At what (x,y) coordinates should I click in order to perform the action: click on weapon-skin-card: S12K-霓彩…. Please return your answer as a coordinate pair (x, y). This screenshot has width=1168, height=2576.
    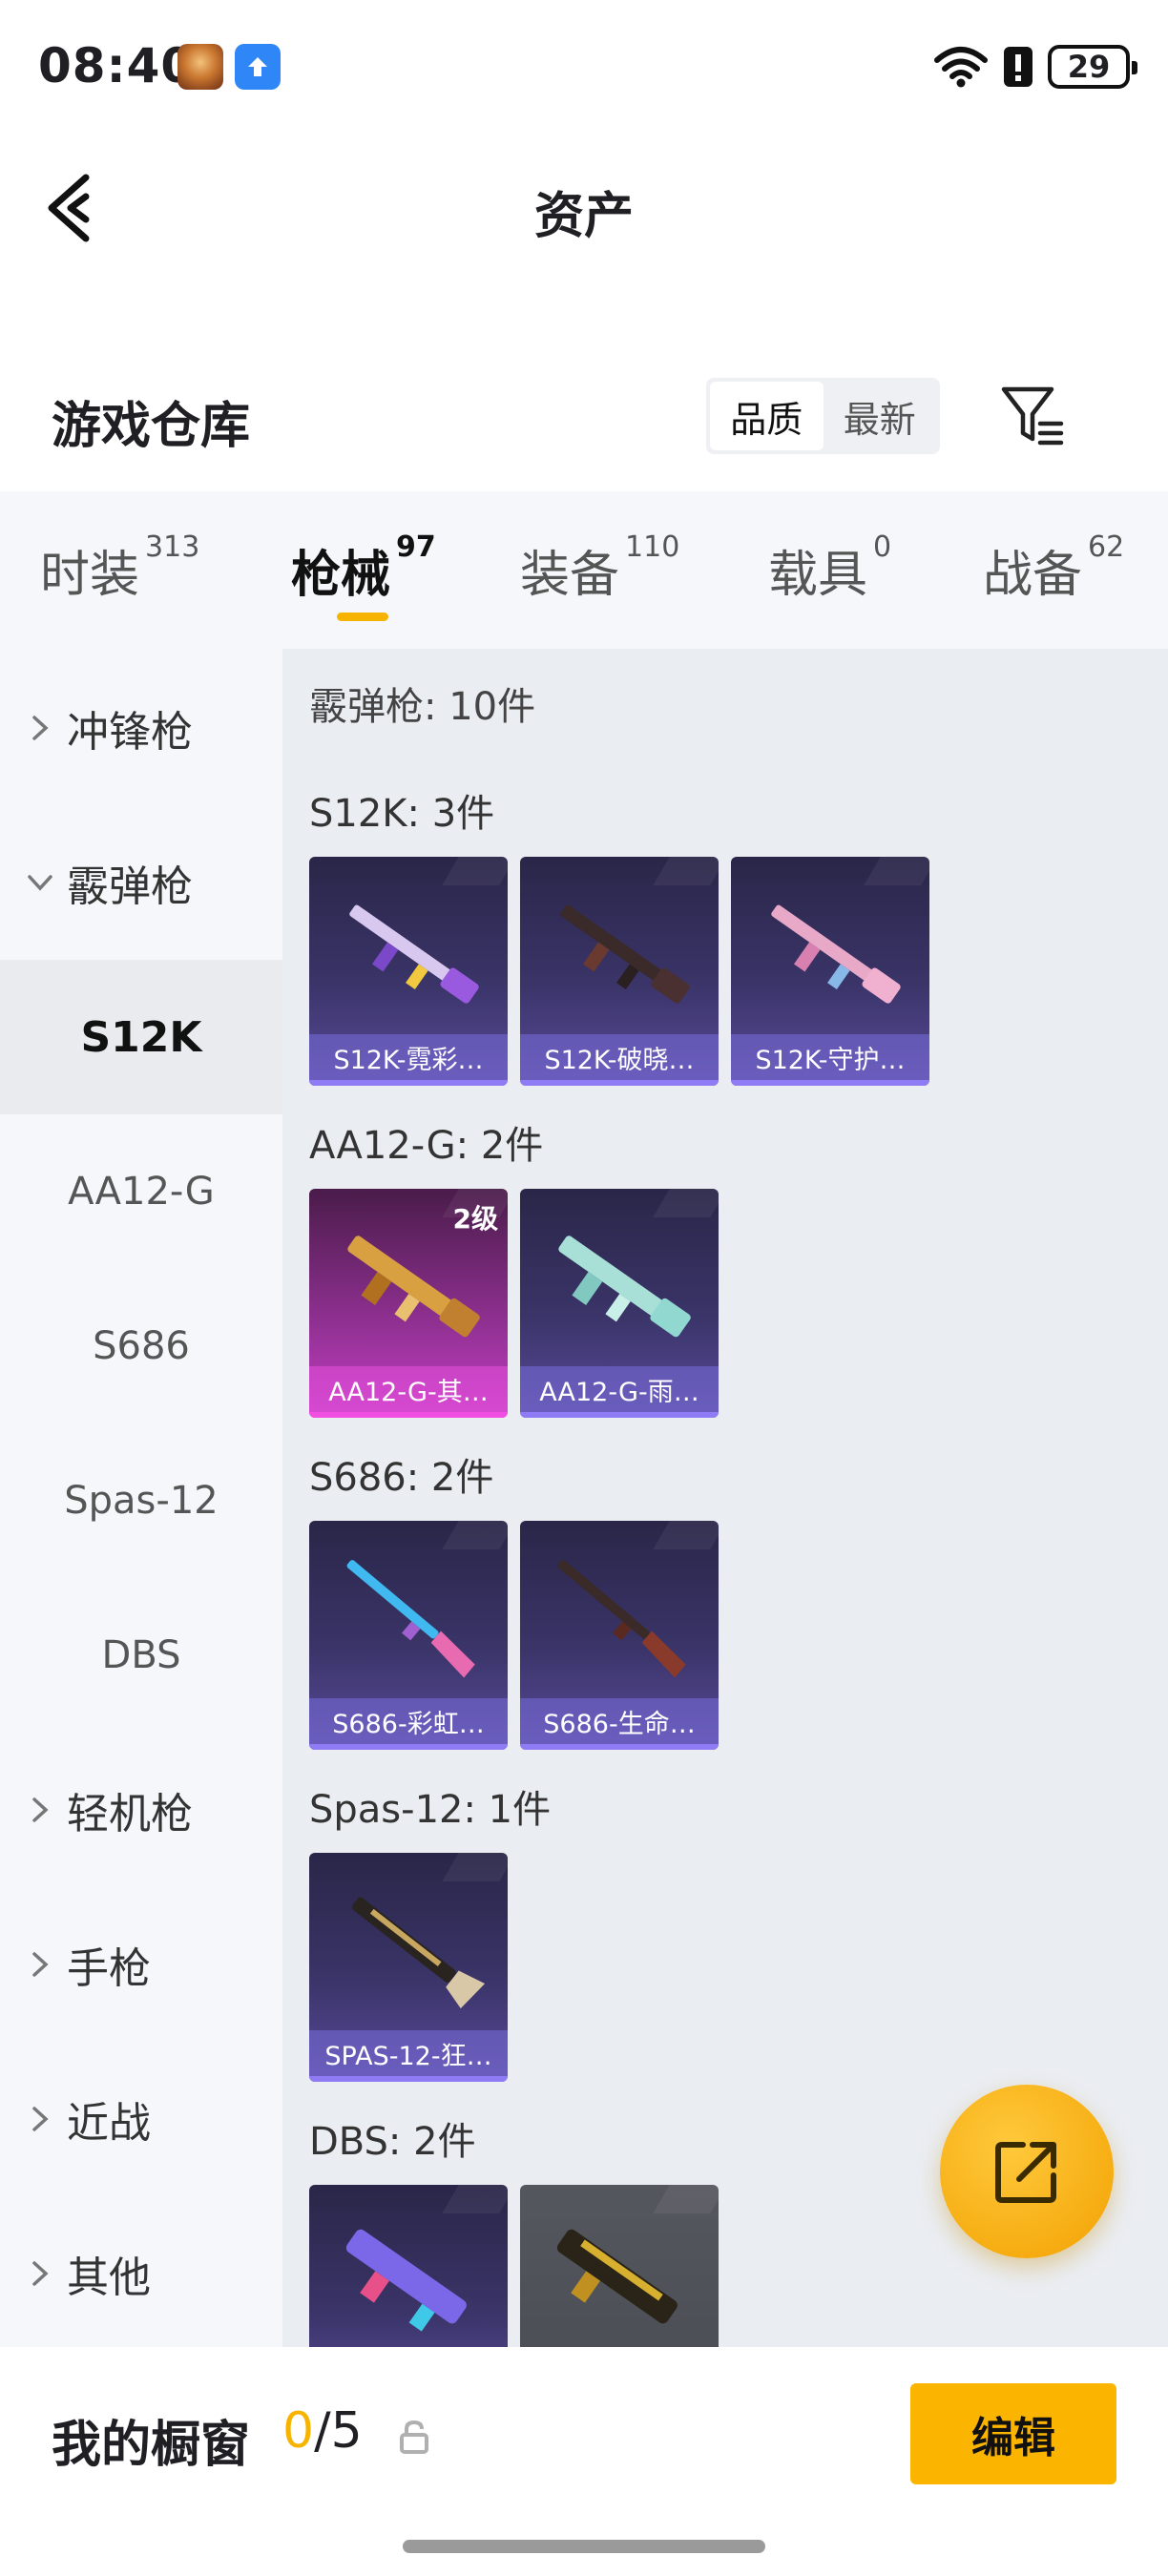
    Looking at the image, I should click on (408, 971).